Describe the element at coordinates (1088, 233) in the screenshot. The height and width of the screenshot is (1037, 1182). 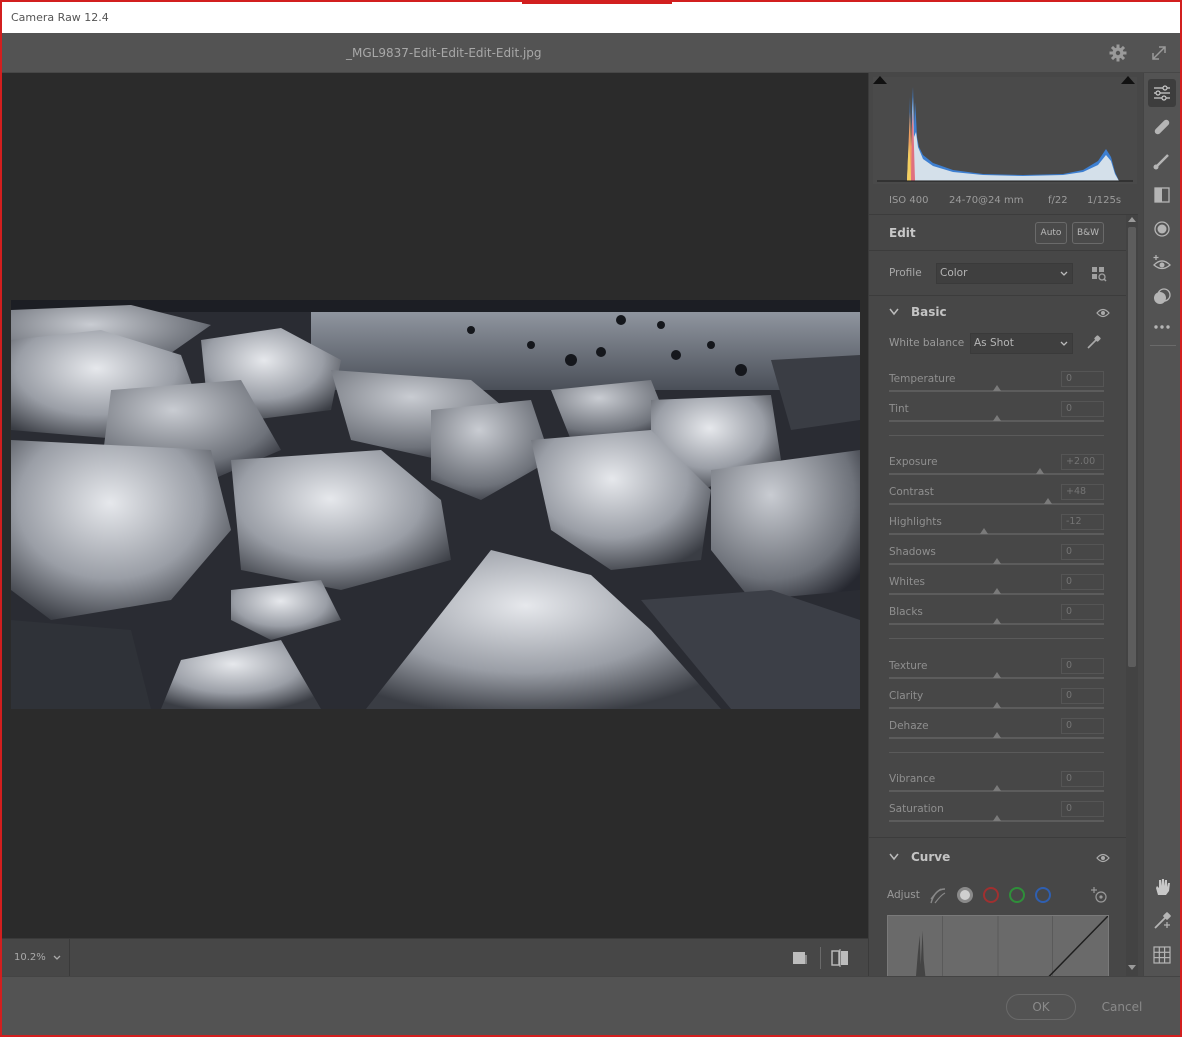
I see `bw-button: B&W` at that location.